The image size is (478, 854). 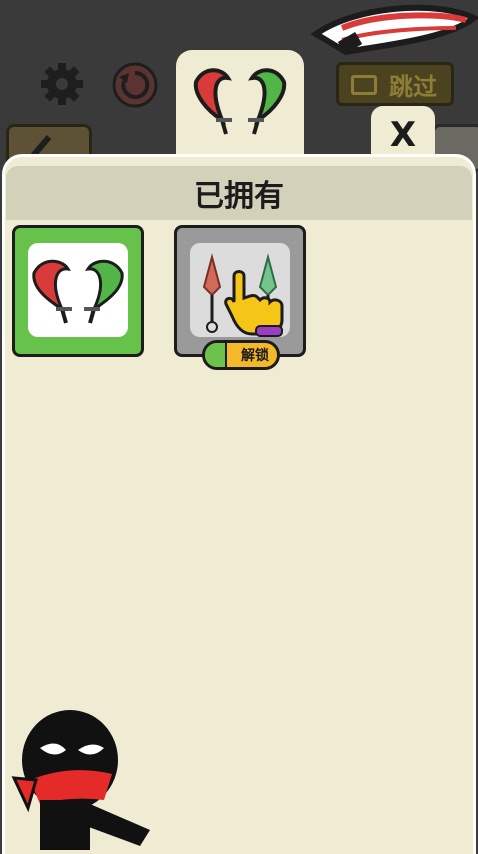 What do you see at coordinates (254, 303) in the screenshot?
I see `hand-pointer-icon` at bounding box center [254, 303].